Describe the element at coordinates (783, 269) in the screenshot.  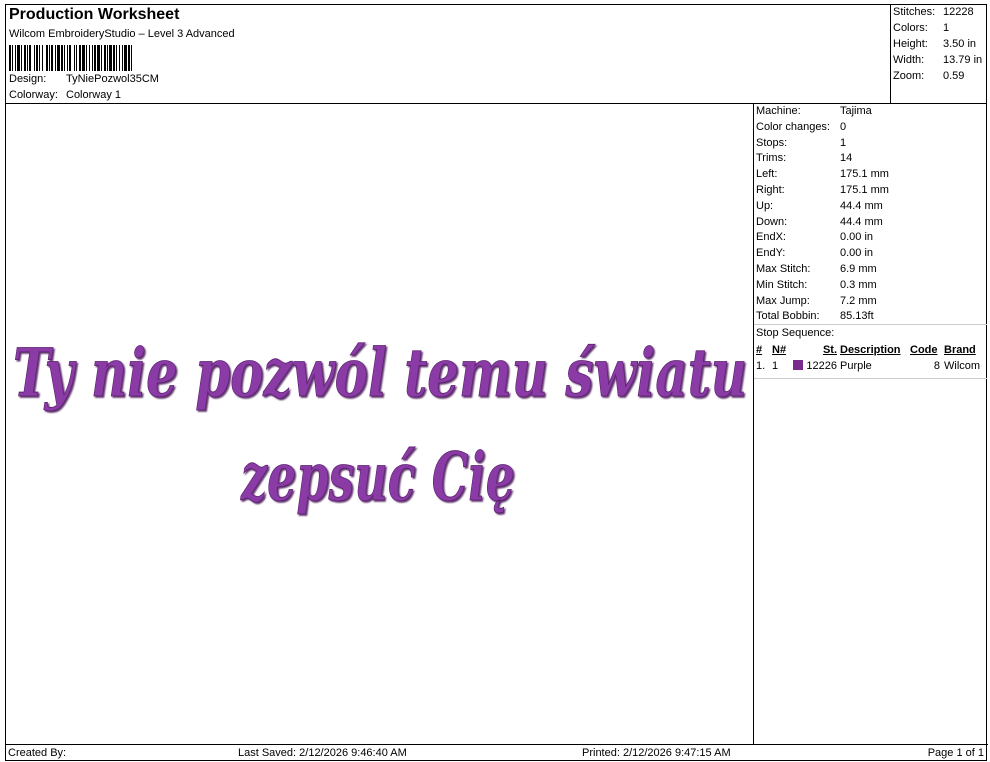
I see `machine-info-label: Max Stitch:` at that location.